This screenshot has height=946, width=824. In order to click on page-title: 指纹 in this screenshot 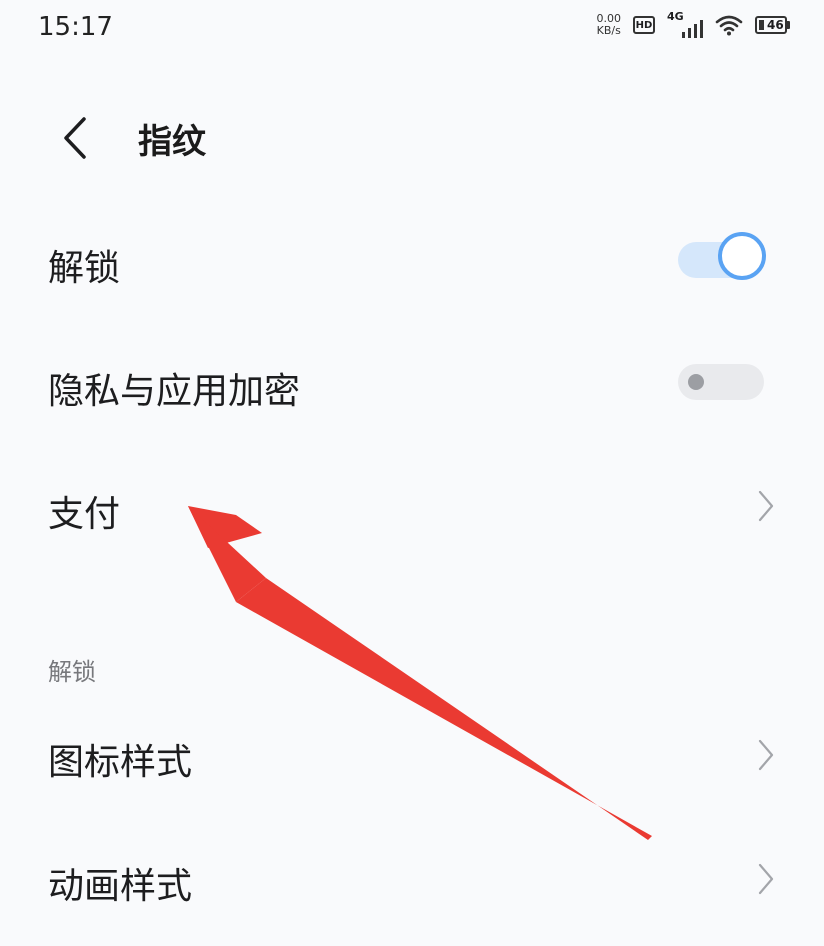, I will do `click(172, 142)`.